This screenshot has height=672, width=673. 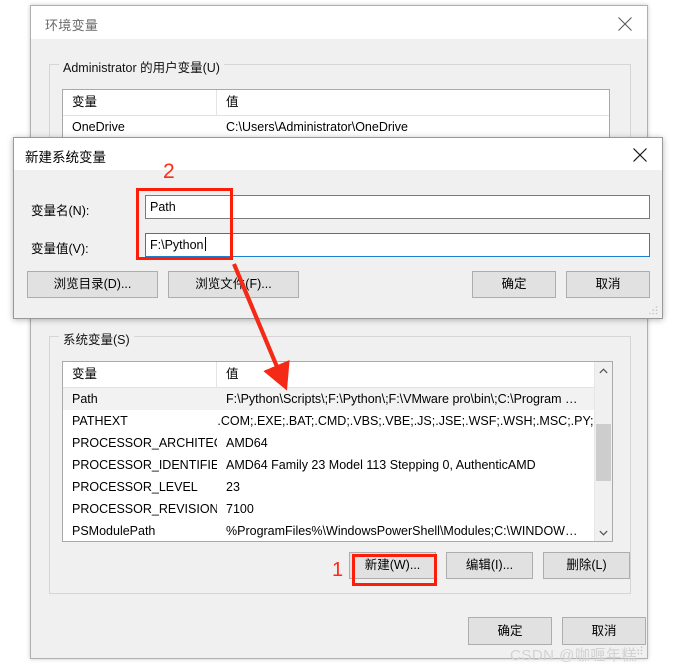 I want to click on variable-value-input-value: F:\Python, so click(x=177, y=245).